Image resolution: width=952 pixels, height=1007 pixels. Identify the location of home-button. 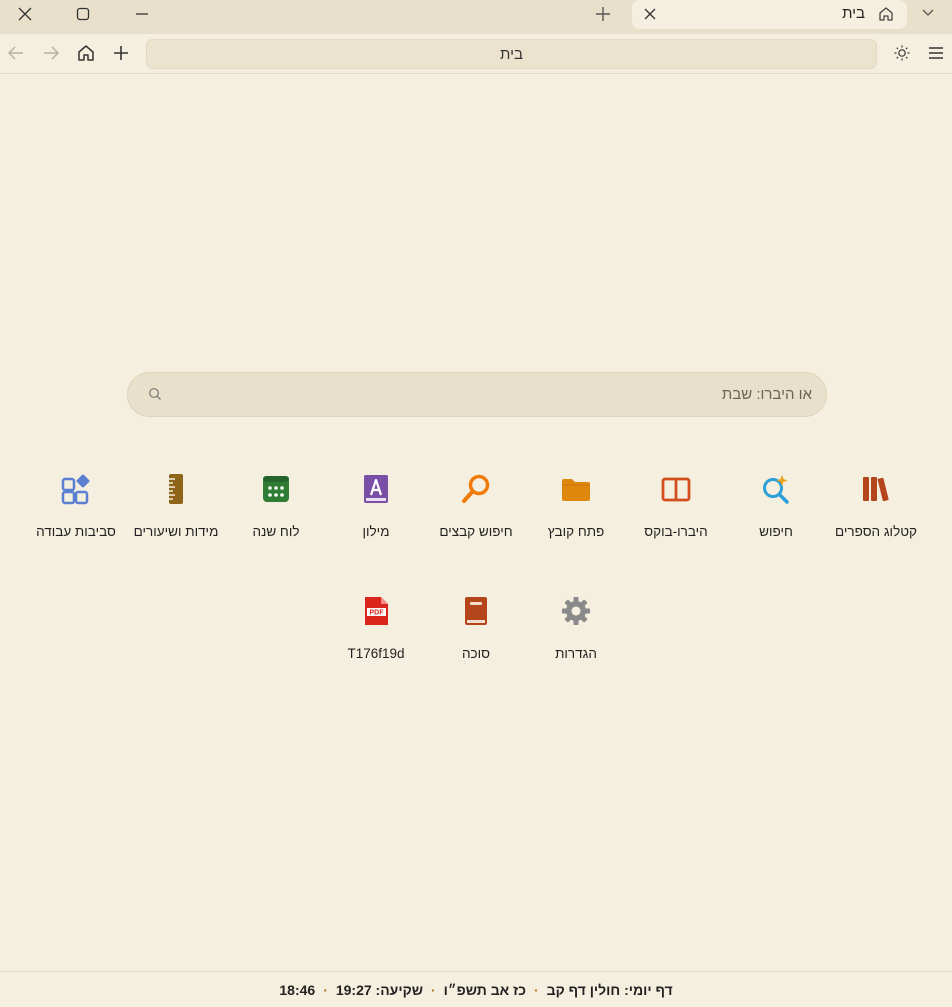
(86, 53).